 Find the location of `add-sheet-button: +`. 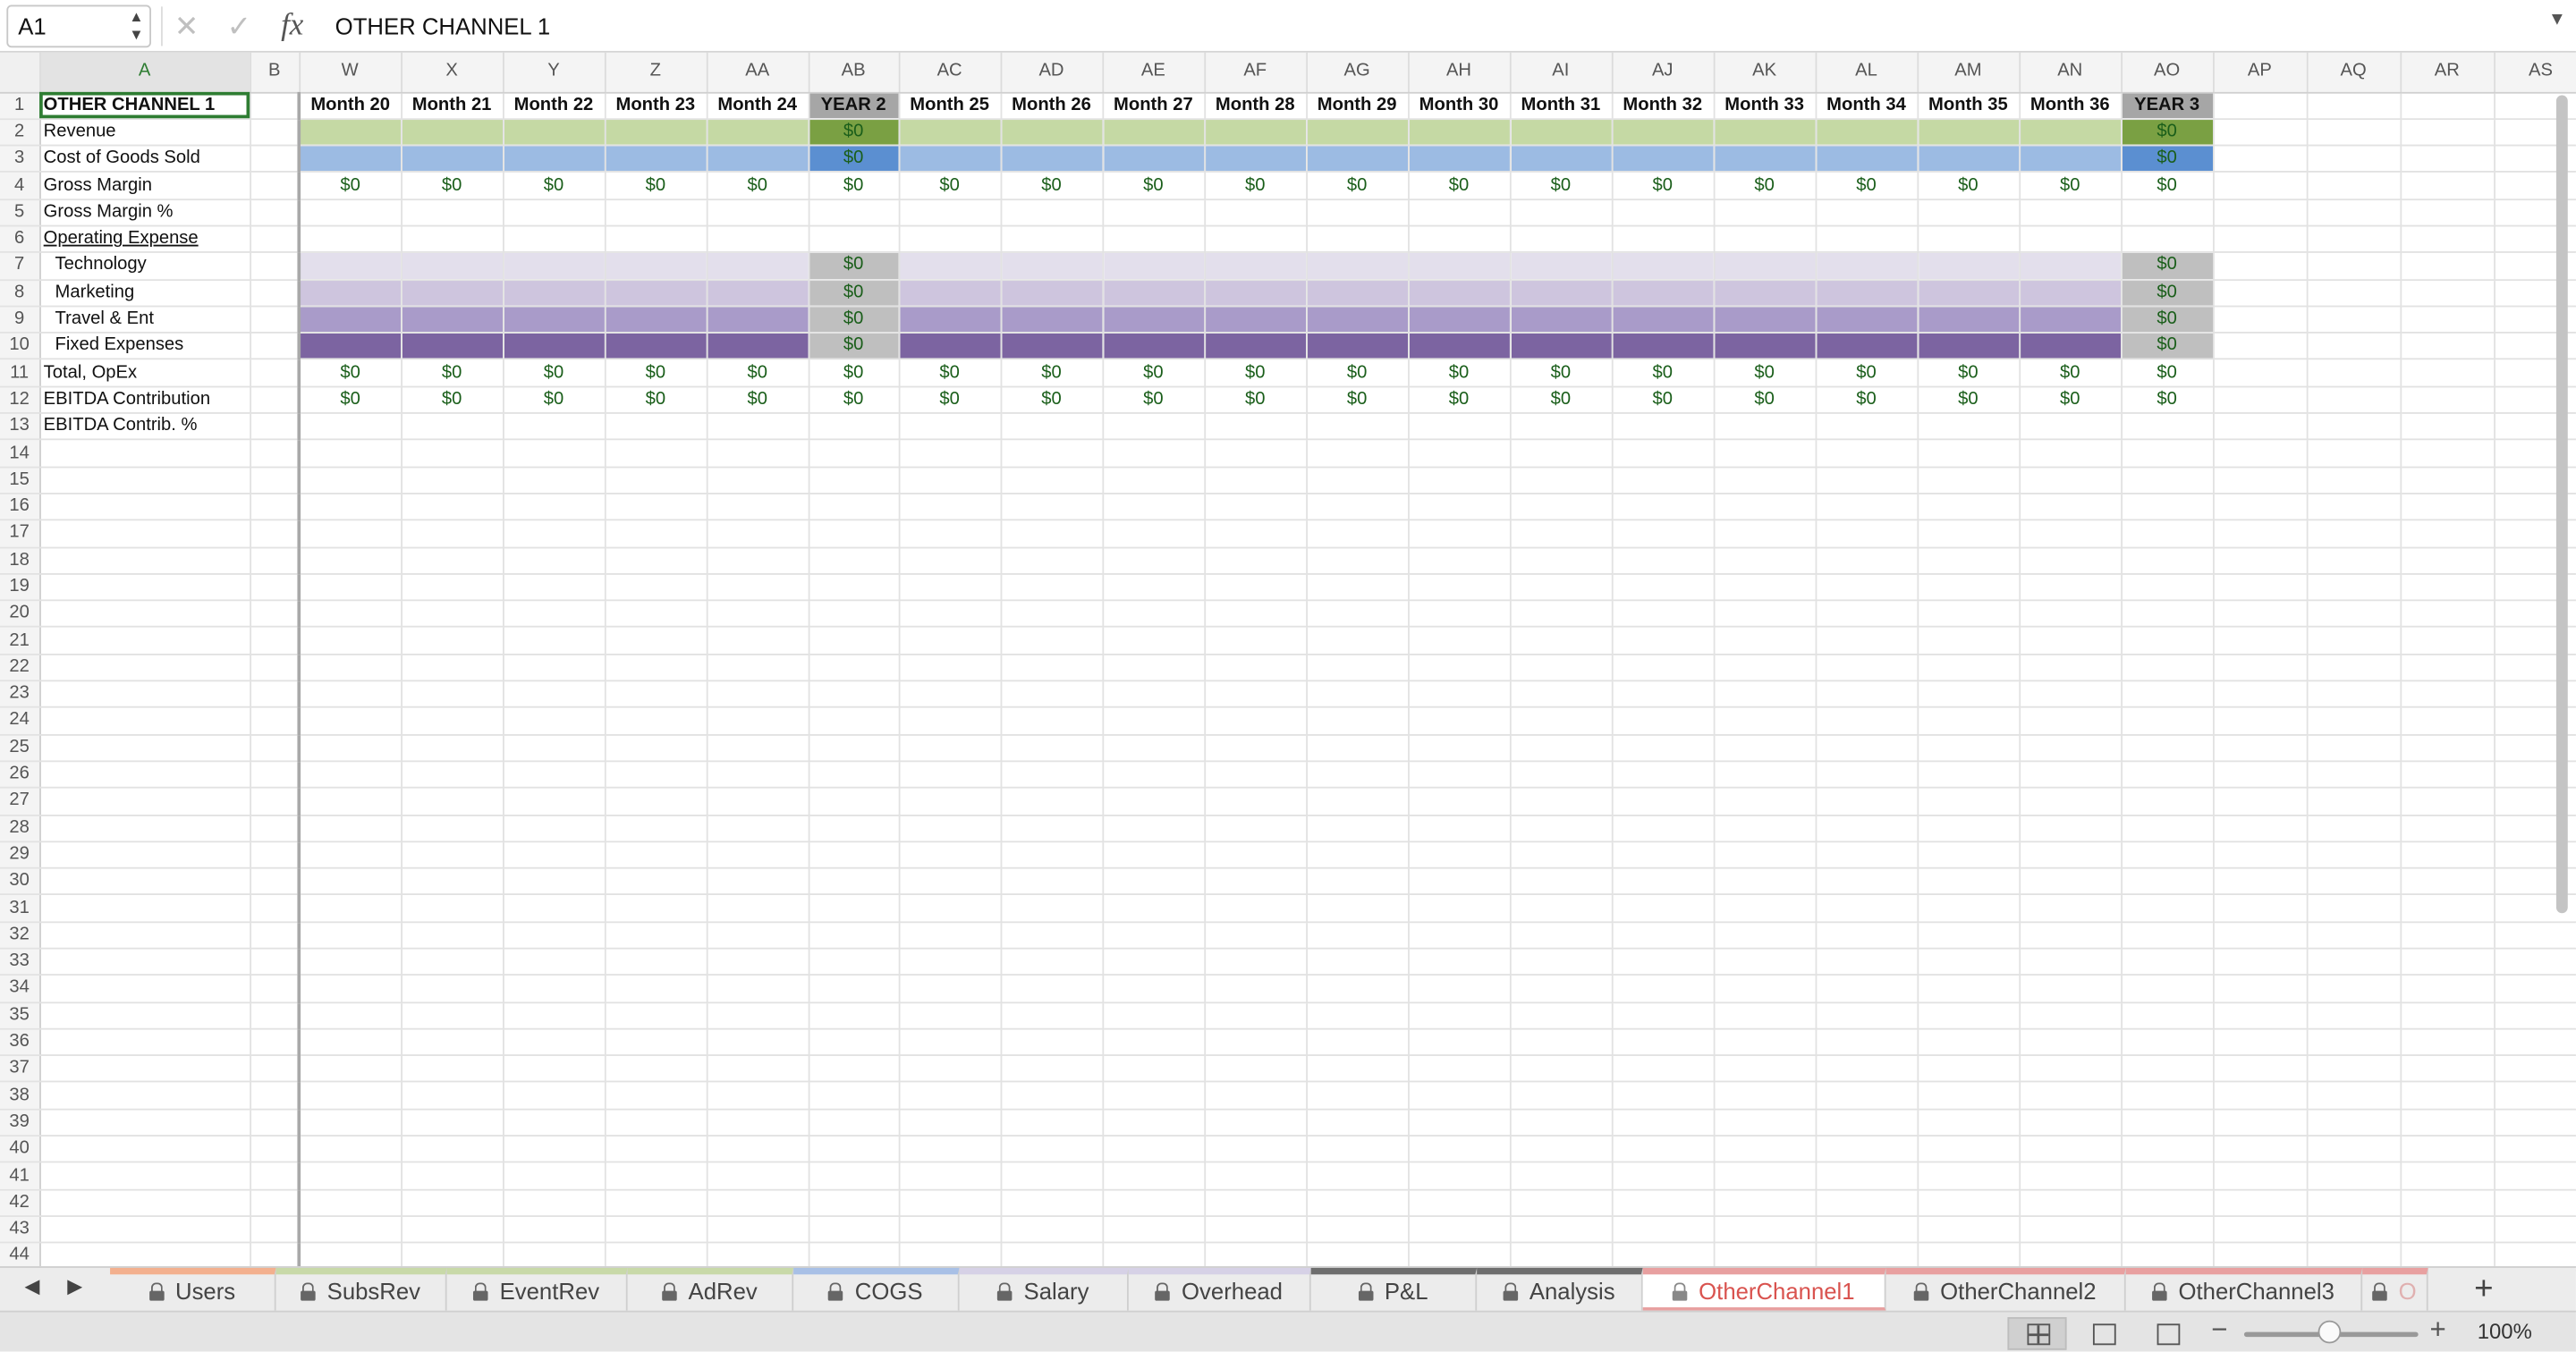

add-sheet-button: + is located at coordinates (2483, 1290).